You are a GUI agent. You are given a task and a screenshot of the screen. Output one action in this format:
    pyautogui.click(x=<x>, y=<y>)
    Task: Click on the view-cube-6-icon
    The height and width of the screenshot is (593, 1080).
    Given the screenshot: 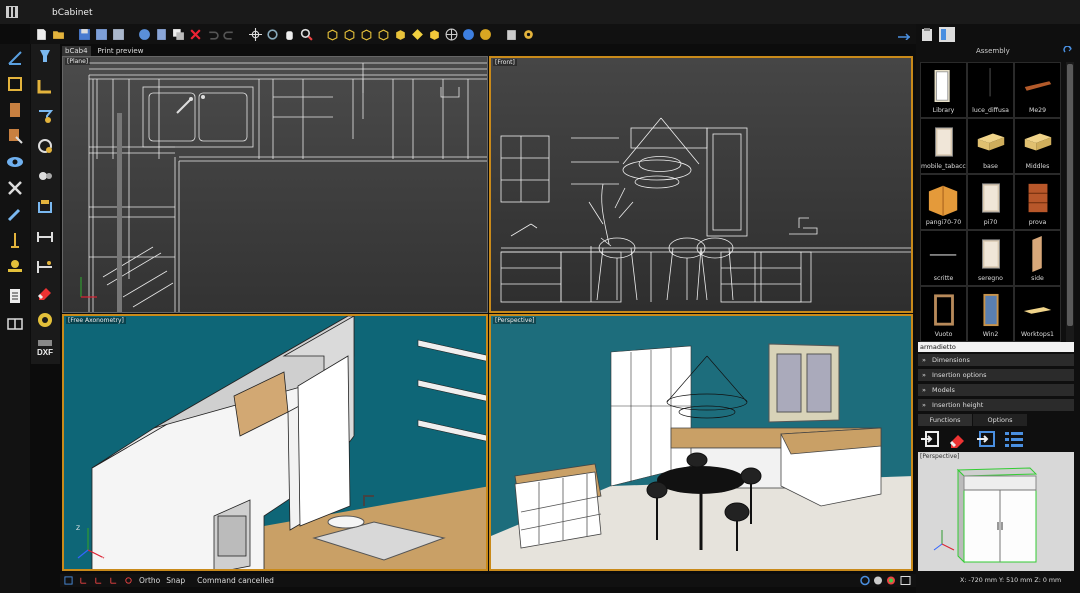 What is the action you would take?
    pyautogui.click(x=434, y=34)
    